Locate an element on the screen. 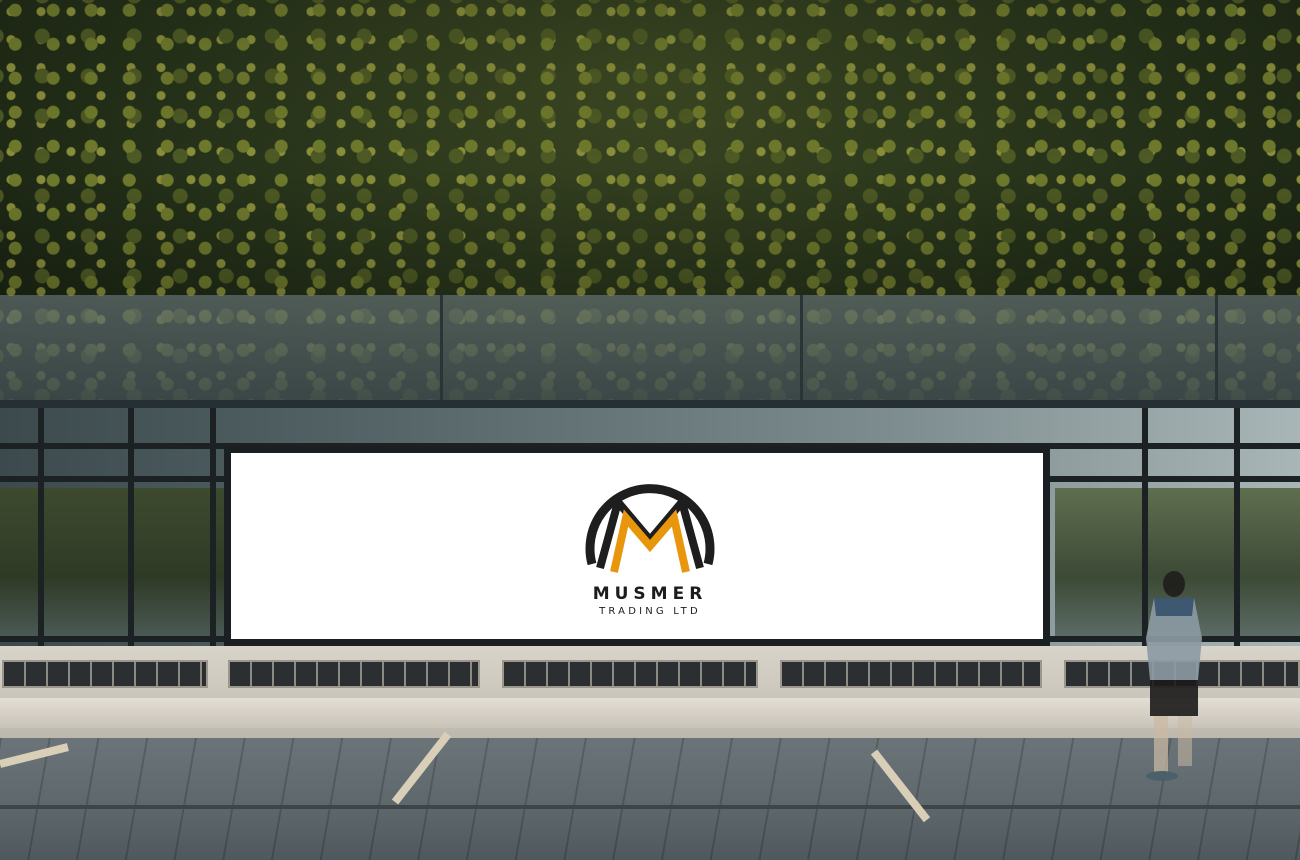 The height and width of the screenshot is (860, 1300). brand-tagline: TRADING LTD is located at coordinates (650, 611).